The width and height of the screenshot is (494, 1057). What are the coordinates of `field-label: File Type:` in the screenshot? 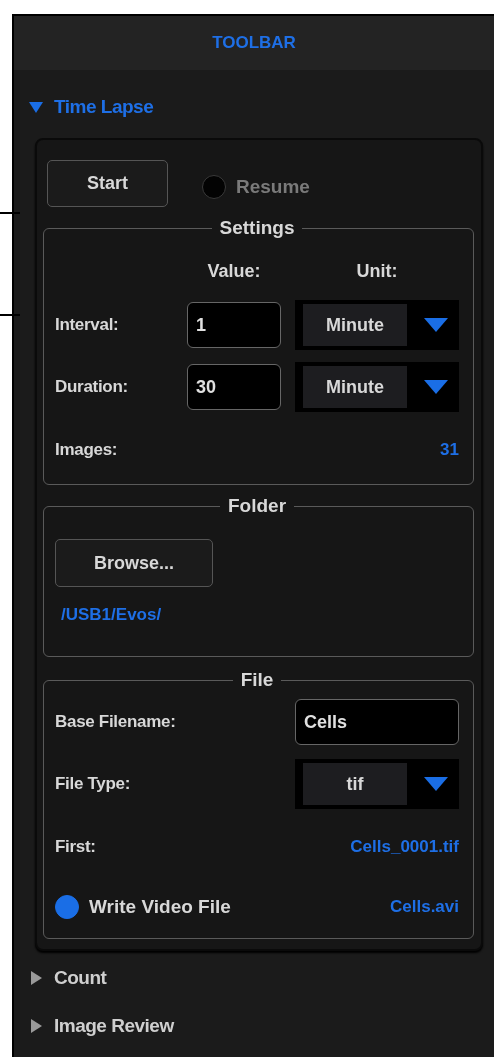 It's located at (93, 784).